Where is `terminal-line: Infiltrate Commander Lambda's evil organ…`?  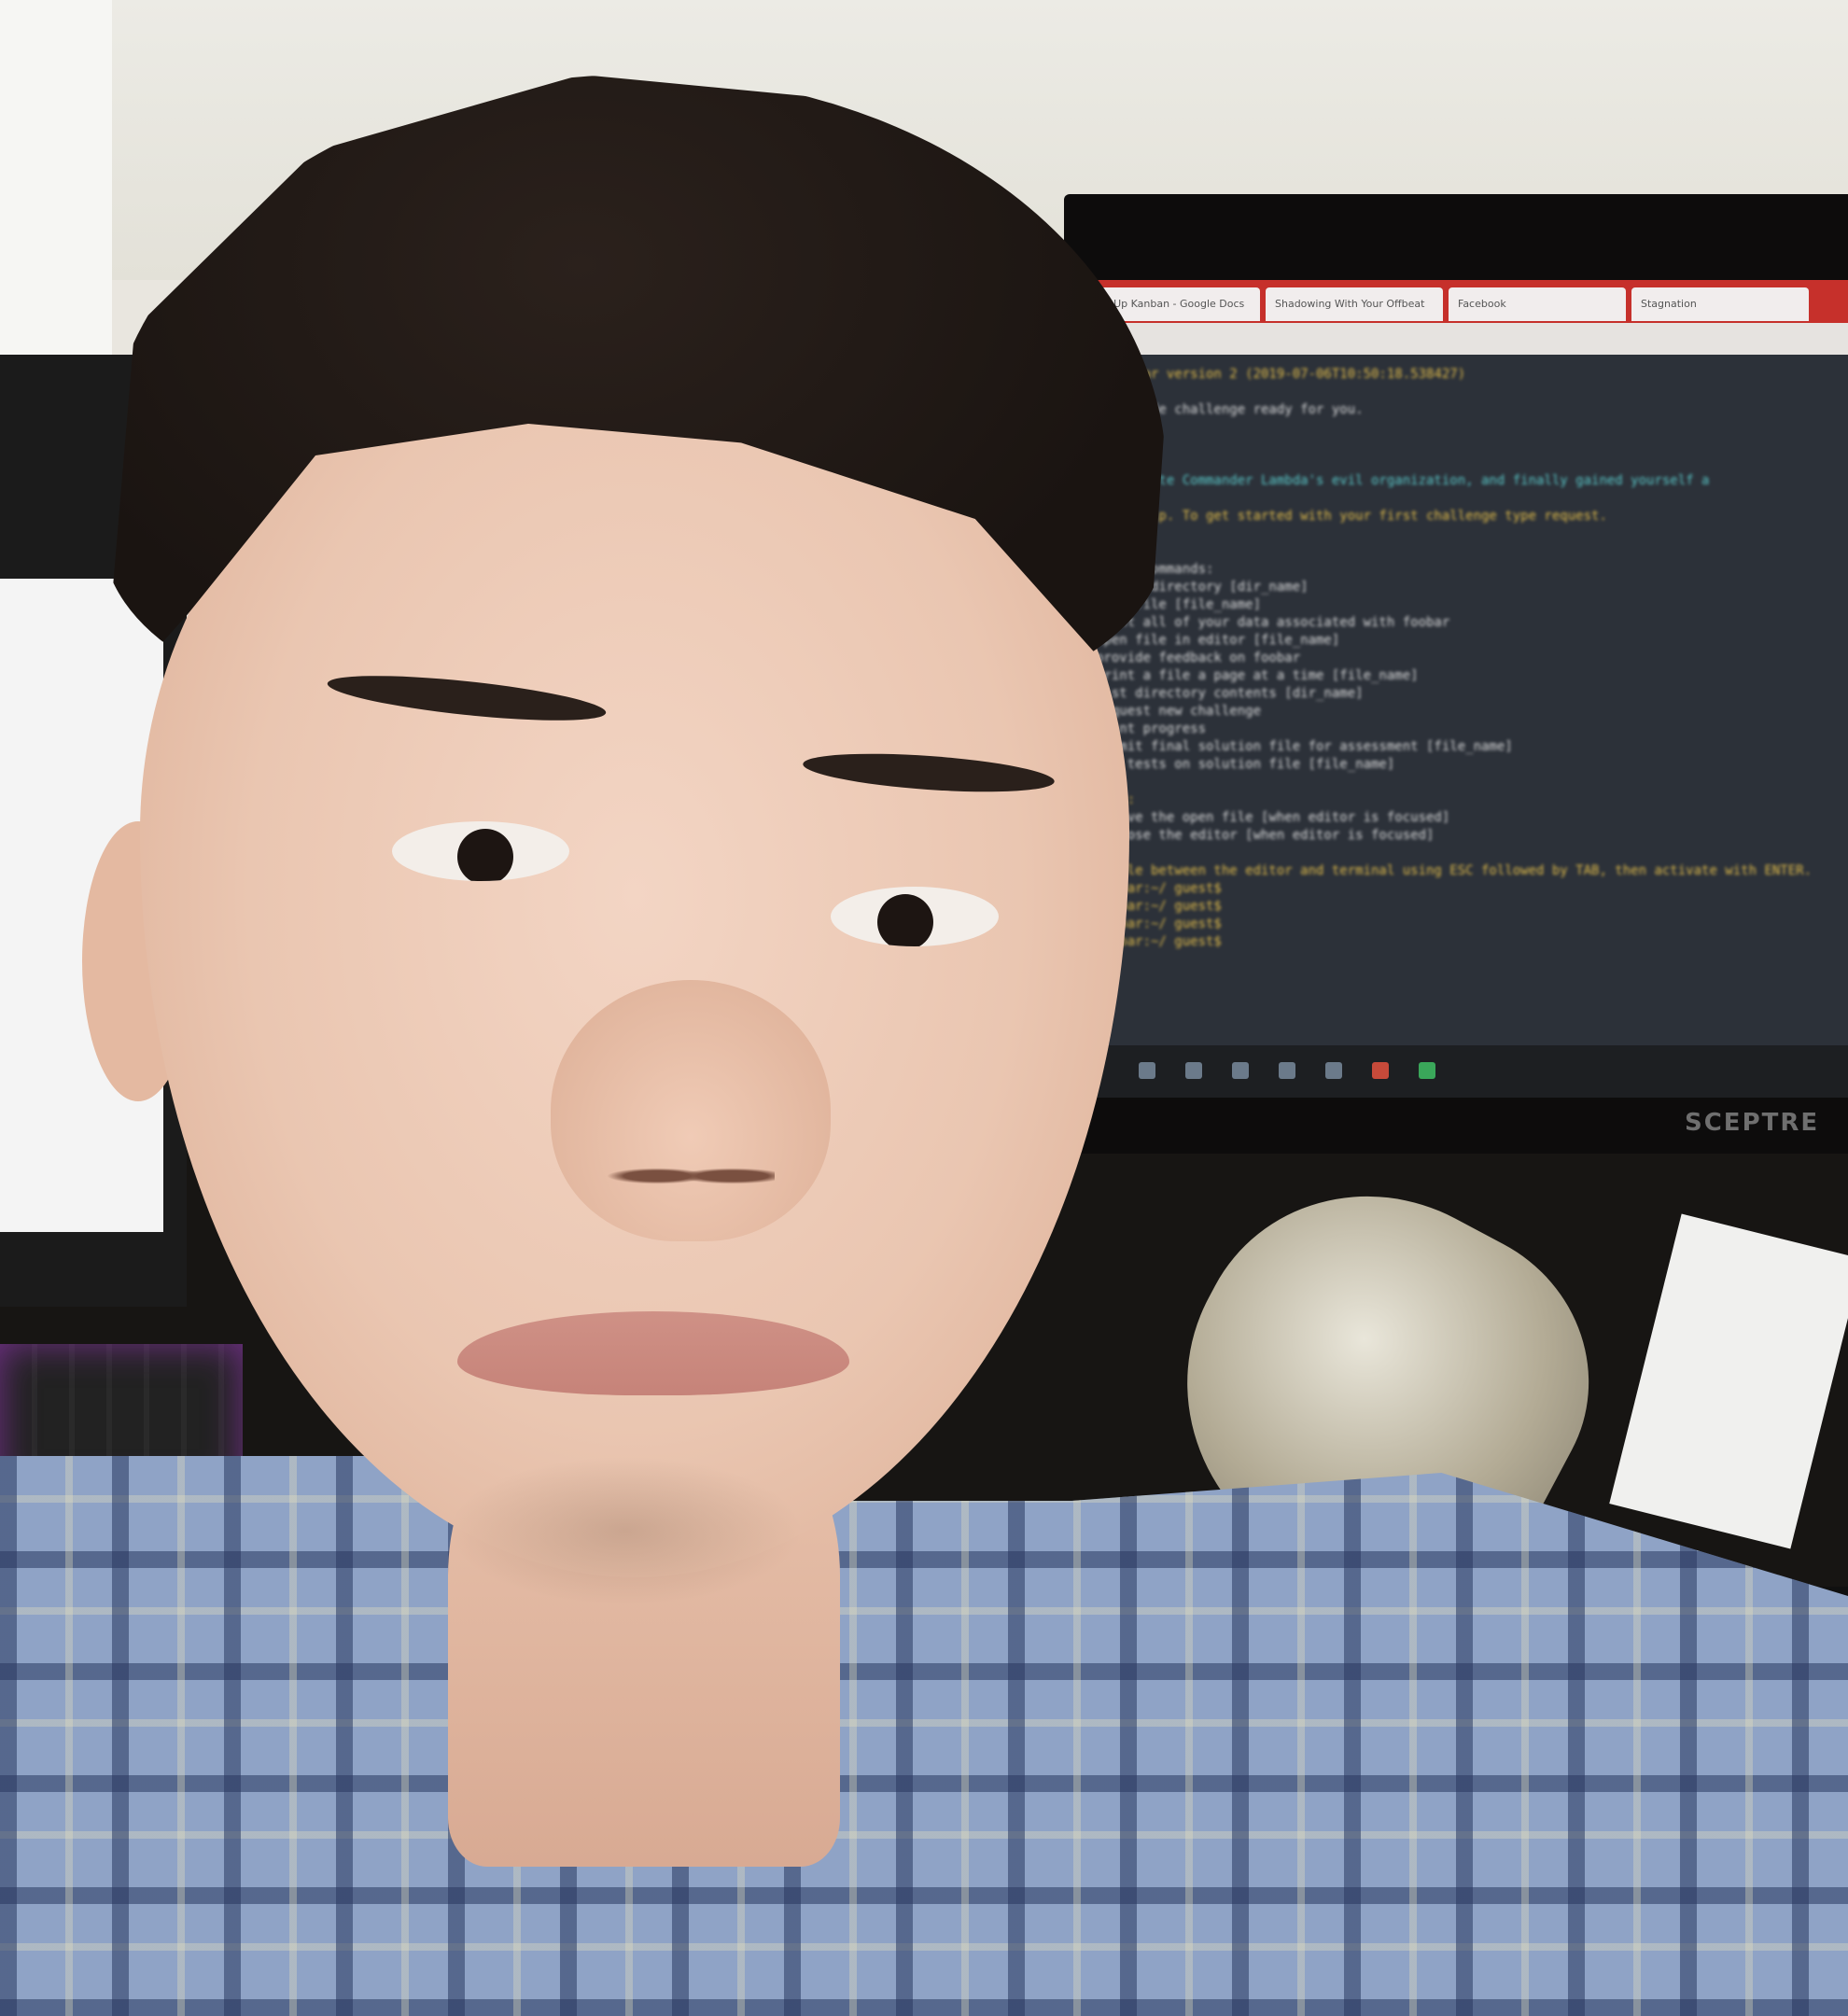
terminal-line: Infiltrate Commander Lambda's evil organ… is located at coordinates (1403, 480).